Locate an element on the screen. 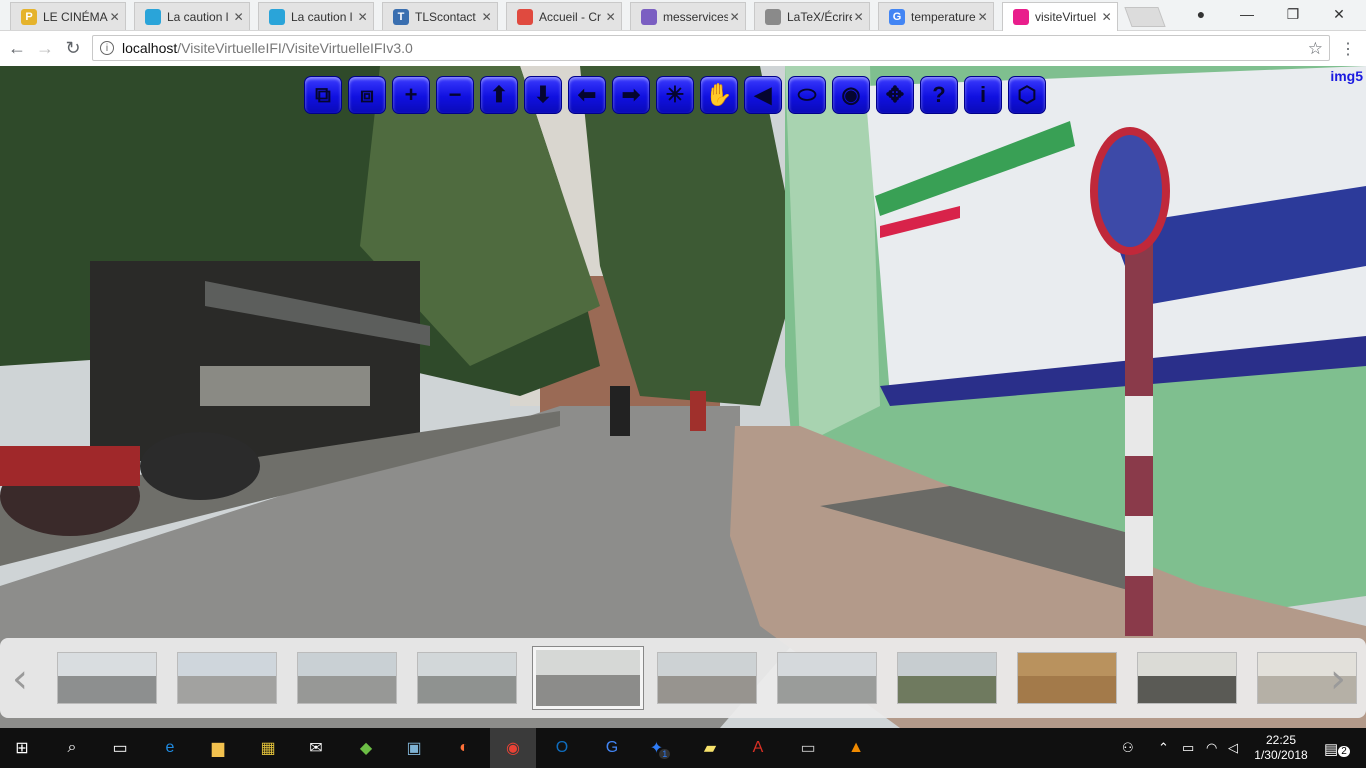  wifi-icon: ◠ is located at coordinates (1211, 748).